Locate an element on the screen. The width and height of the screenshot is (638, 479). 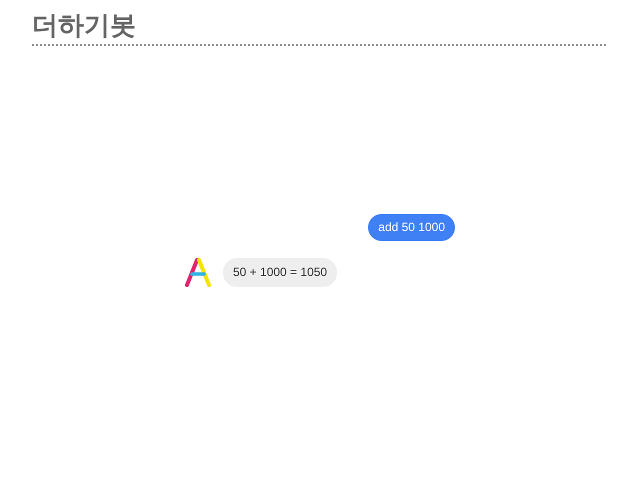
page-title: 더하기봇 is located at coordinates (84, 26).